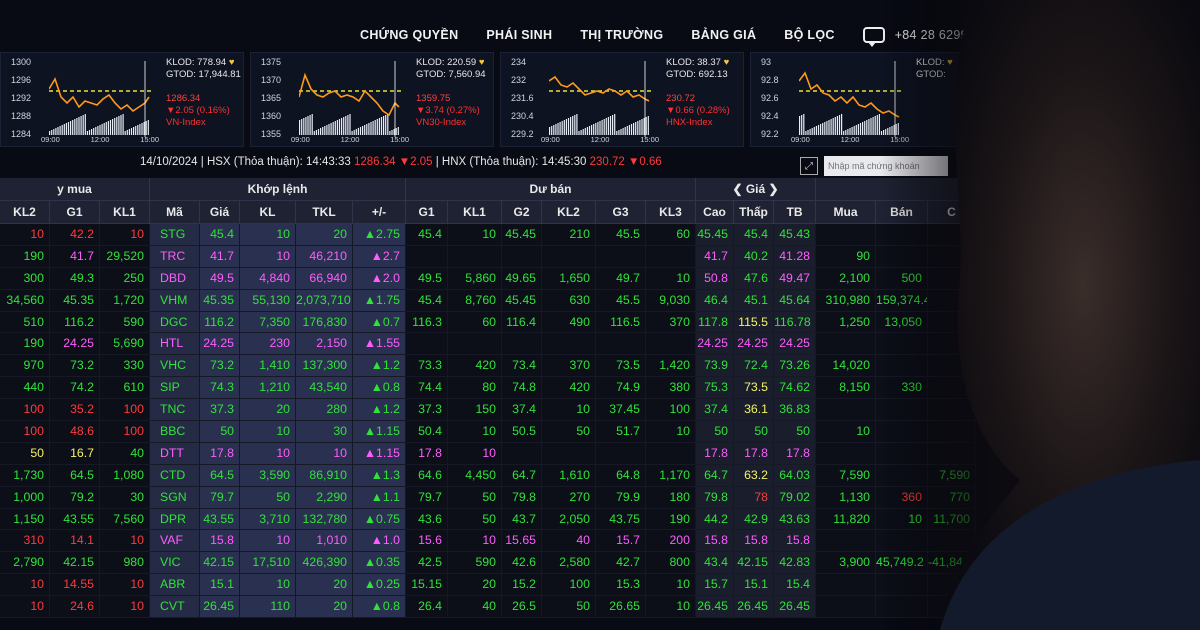 The image size is (1200, 630). Describe the element at coordinates (379, 212) in the screenshot. I see `column-header: +/-` at that location.